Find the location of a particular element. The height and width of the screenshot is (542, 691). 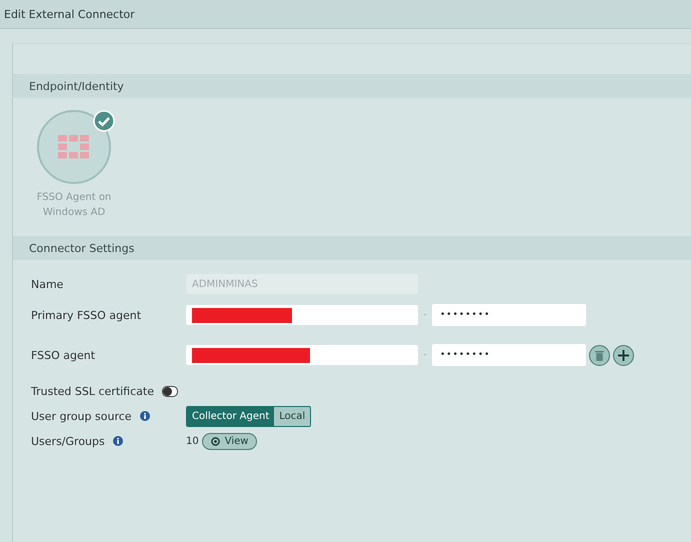

source-option: Collector Agent is located at coordinates (230, 416).